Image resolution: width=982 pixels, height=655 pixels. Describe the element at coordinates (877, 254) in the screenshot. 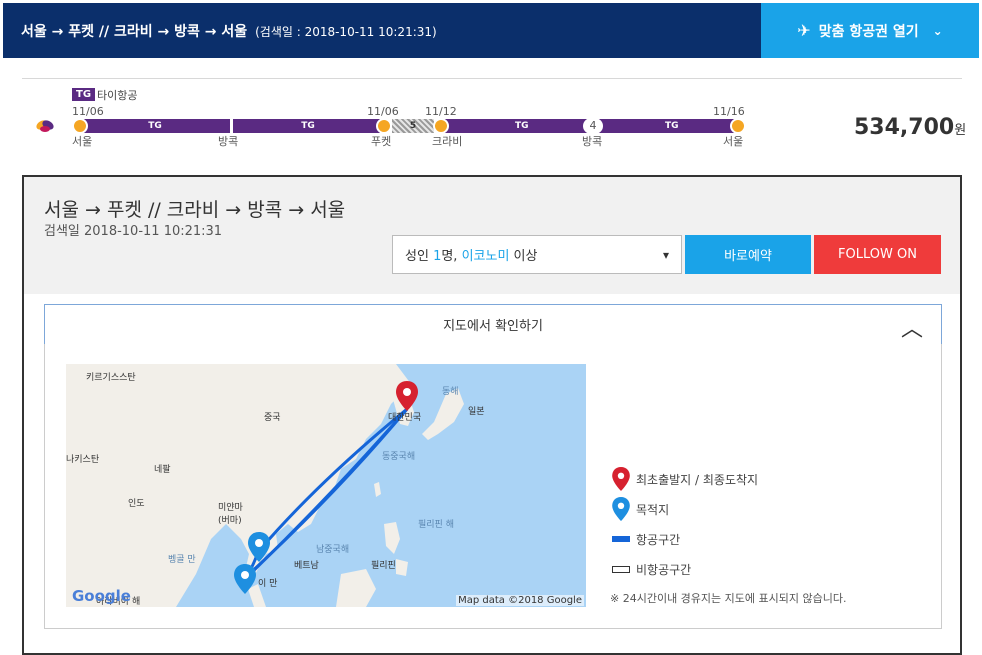

I see `follow-on-button: FOLLOW ON` at that location.